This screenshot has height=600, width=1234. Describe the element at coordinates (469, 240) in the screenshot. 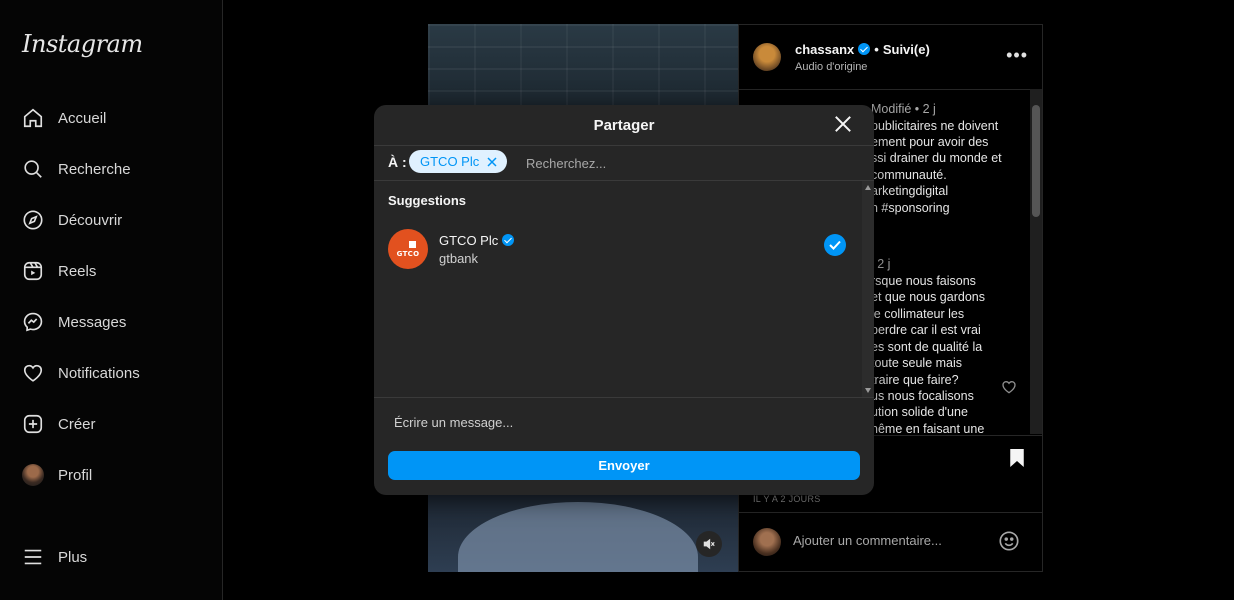

I see `suggestion-name: GTCO Plc` at that location.